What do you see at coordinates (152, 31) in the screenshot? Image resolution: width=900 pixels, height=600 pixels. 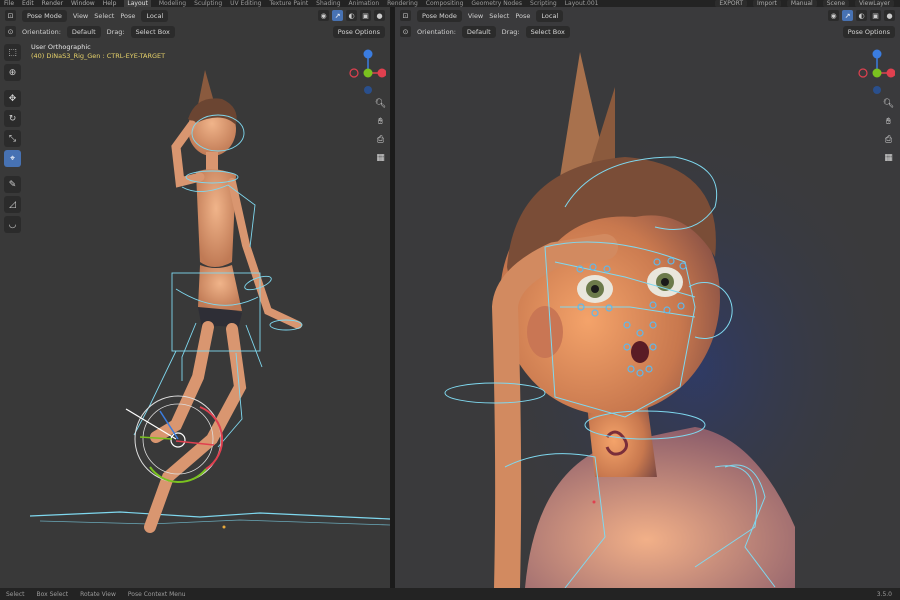 I see `drag-dropdown-left: Select Box` at bounding box center [152, 31].